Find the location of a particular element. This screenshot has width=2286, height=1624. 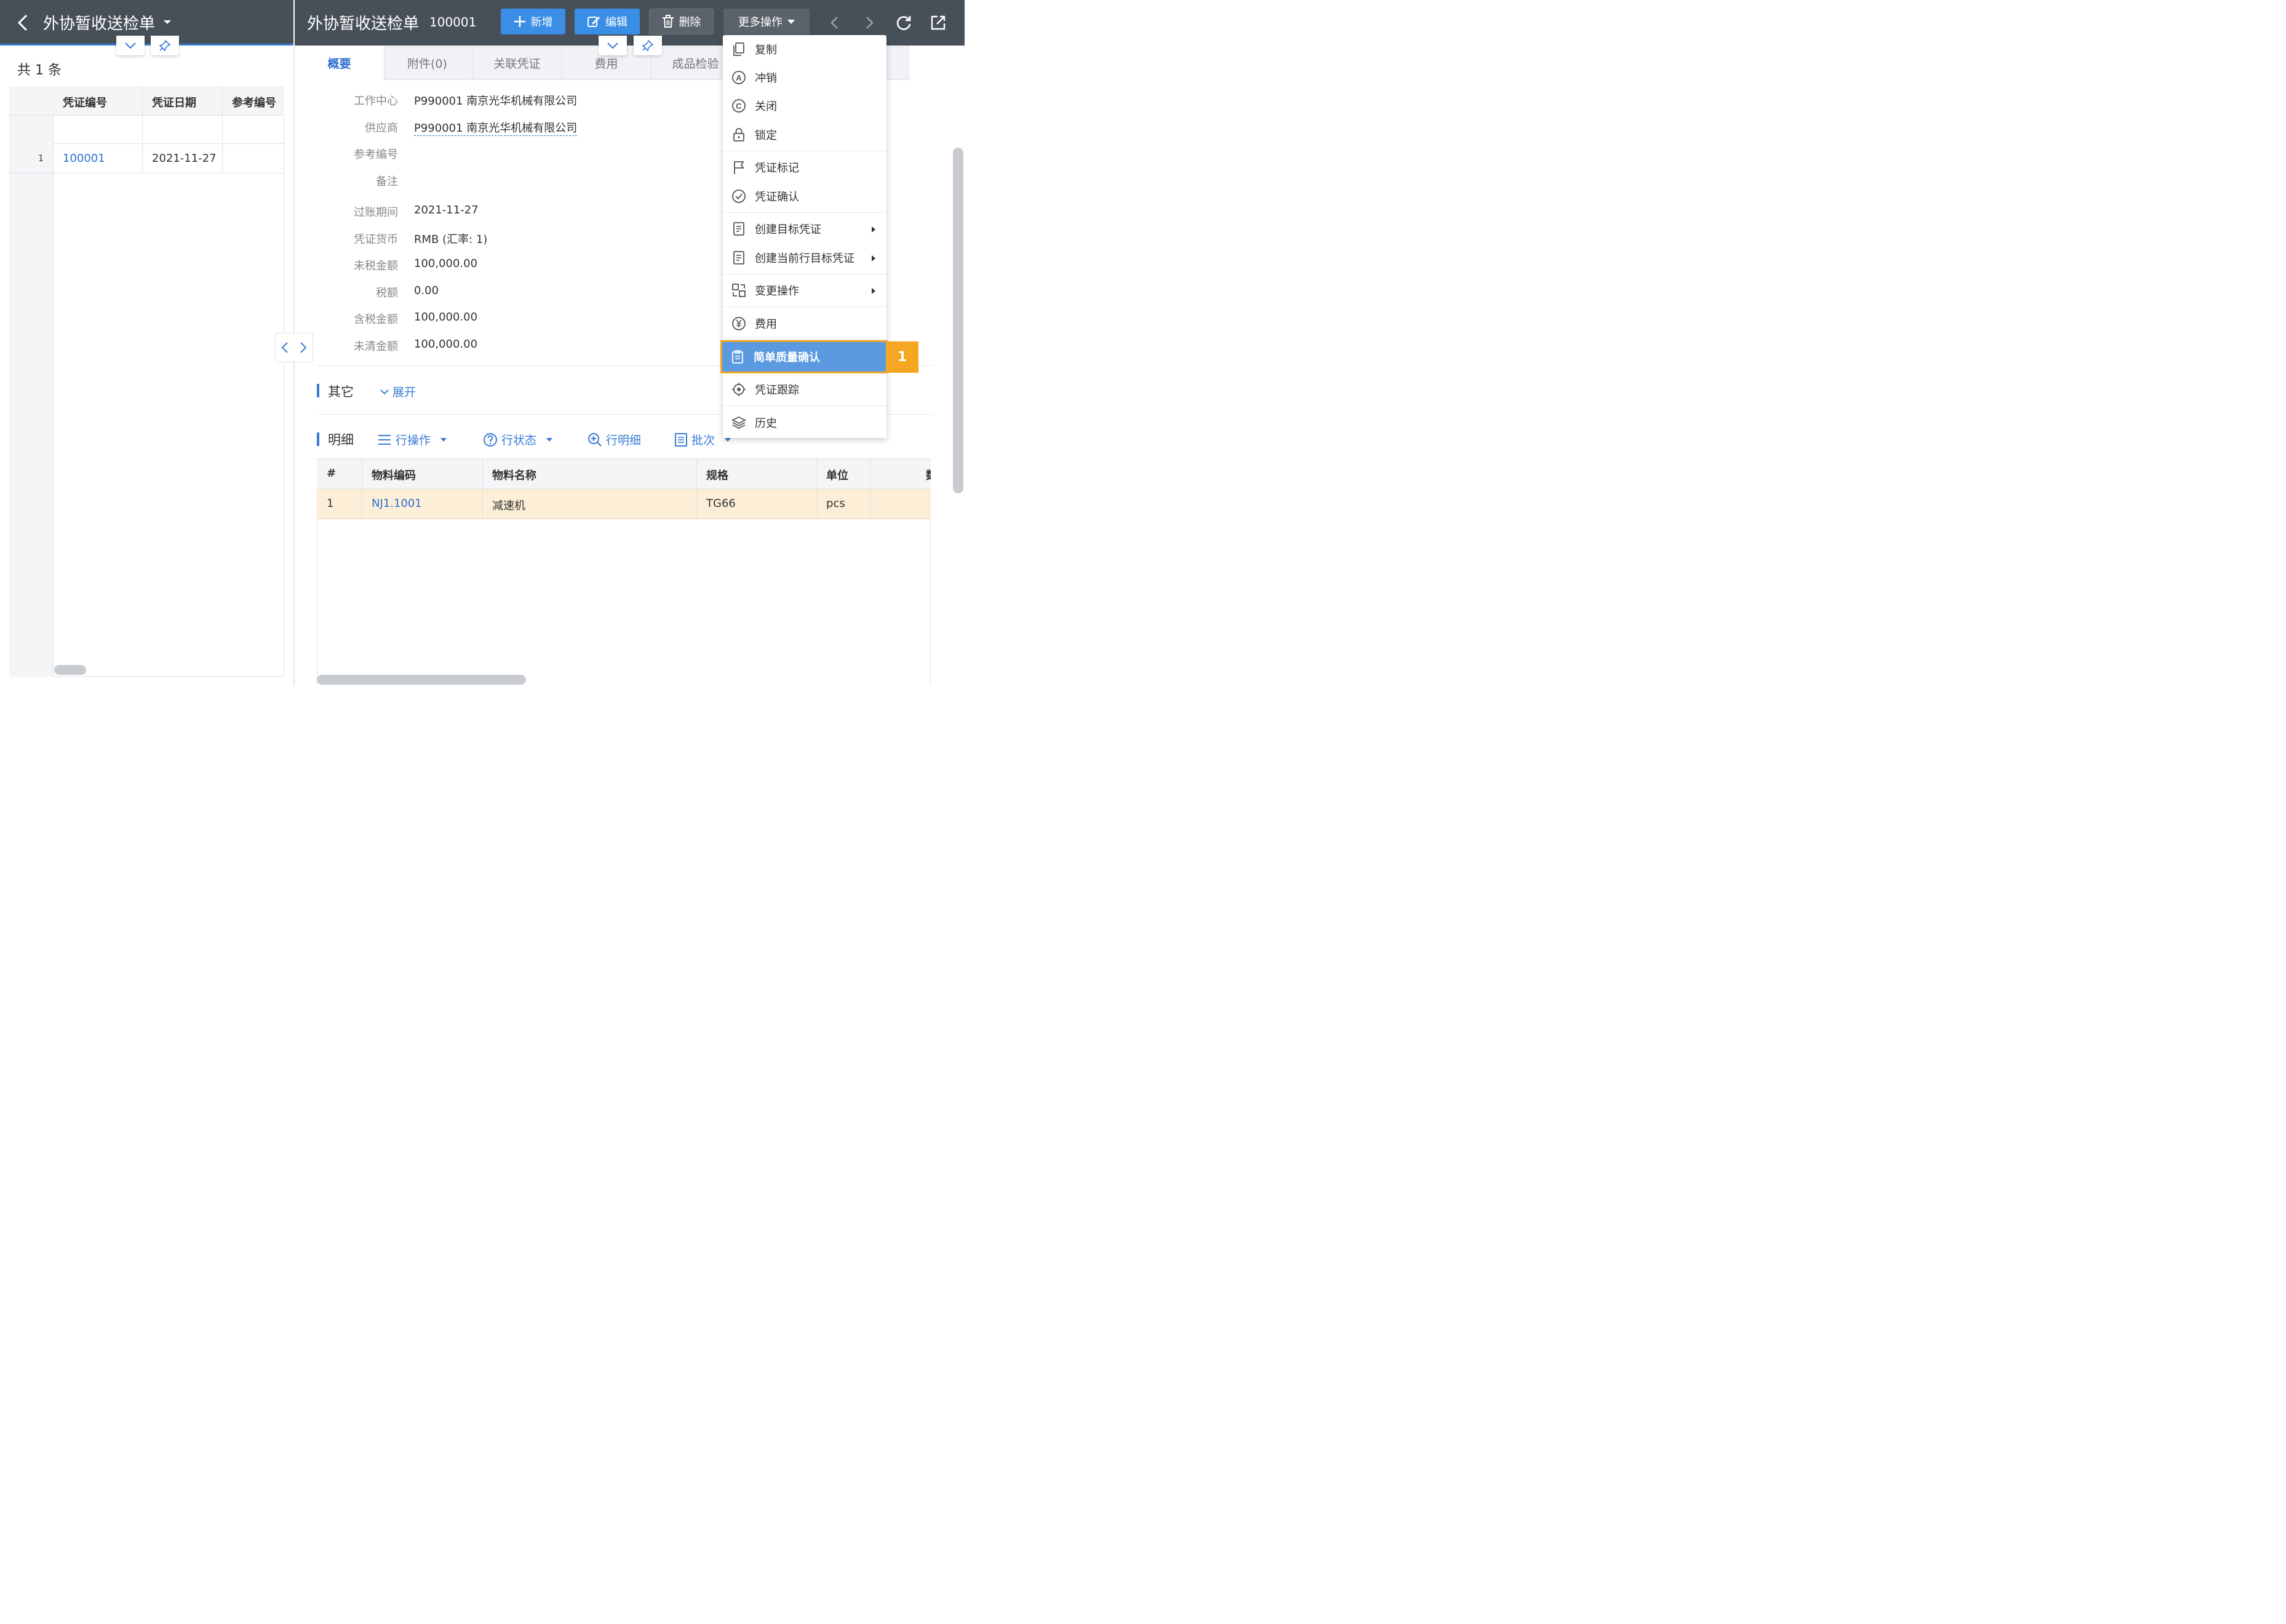

svg-text: C is located at coordinates (739, 106).